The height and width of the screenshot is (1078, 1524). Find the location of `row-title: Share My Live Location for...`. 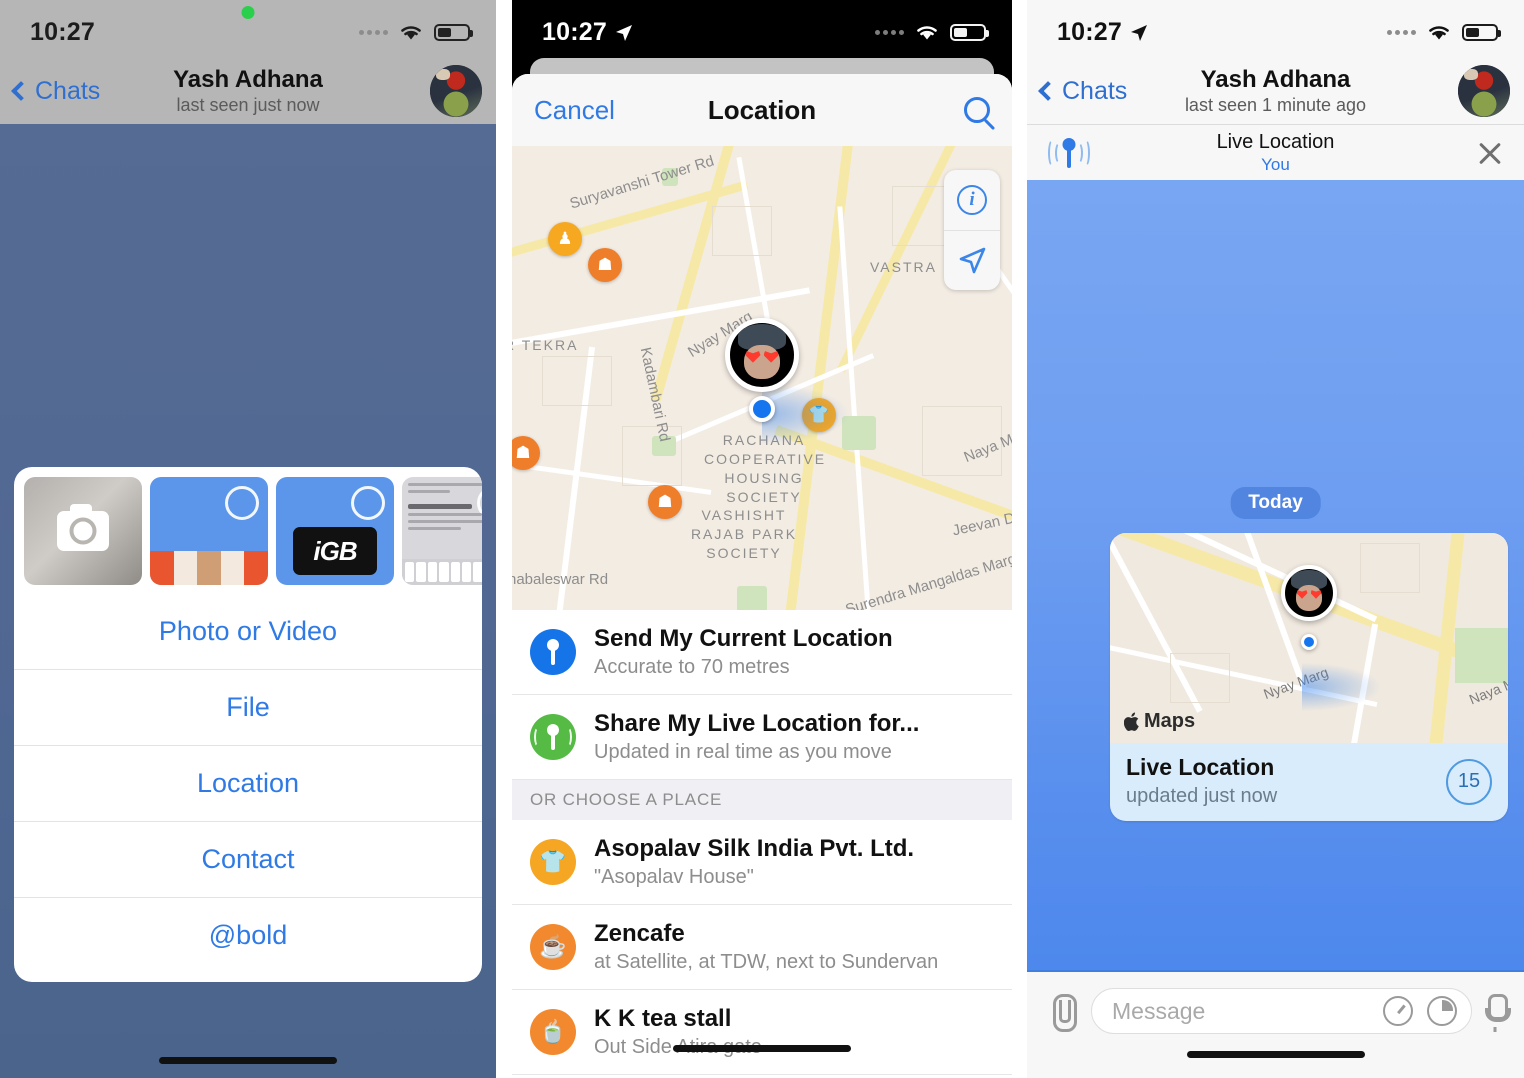

row-title: Share My Live Location for... is located at coordinates (757, 723).